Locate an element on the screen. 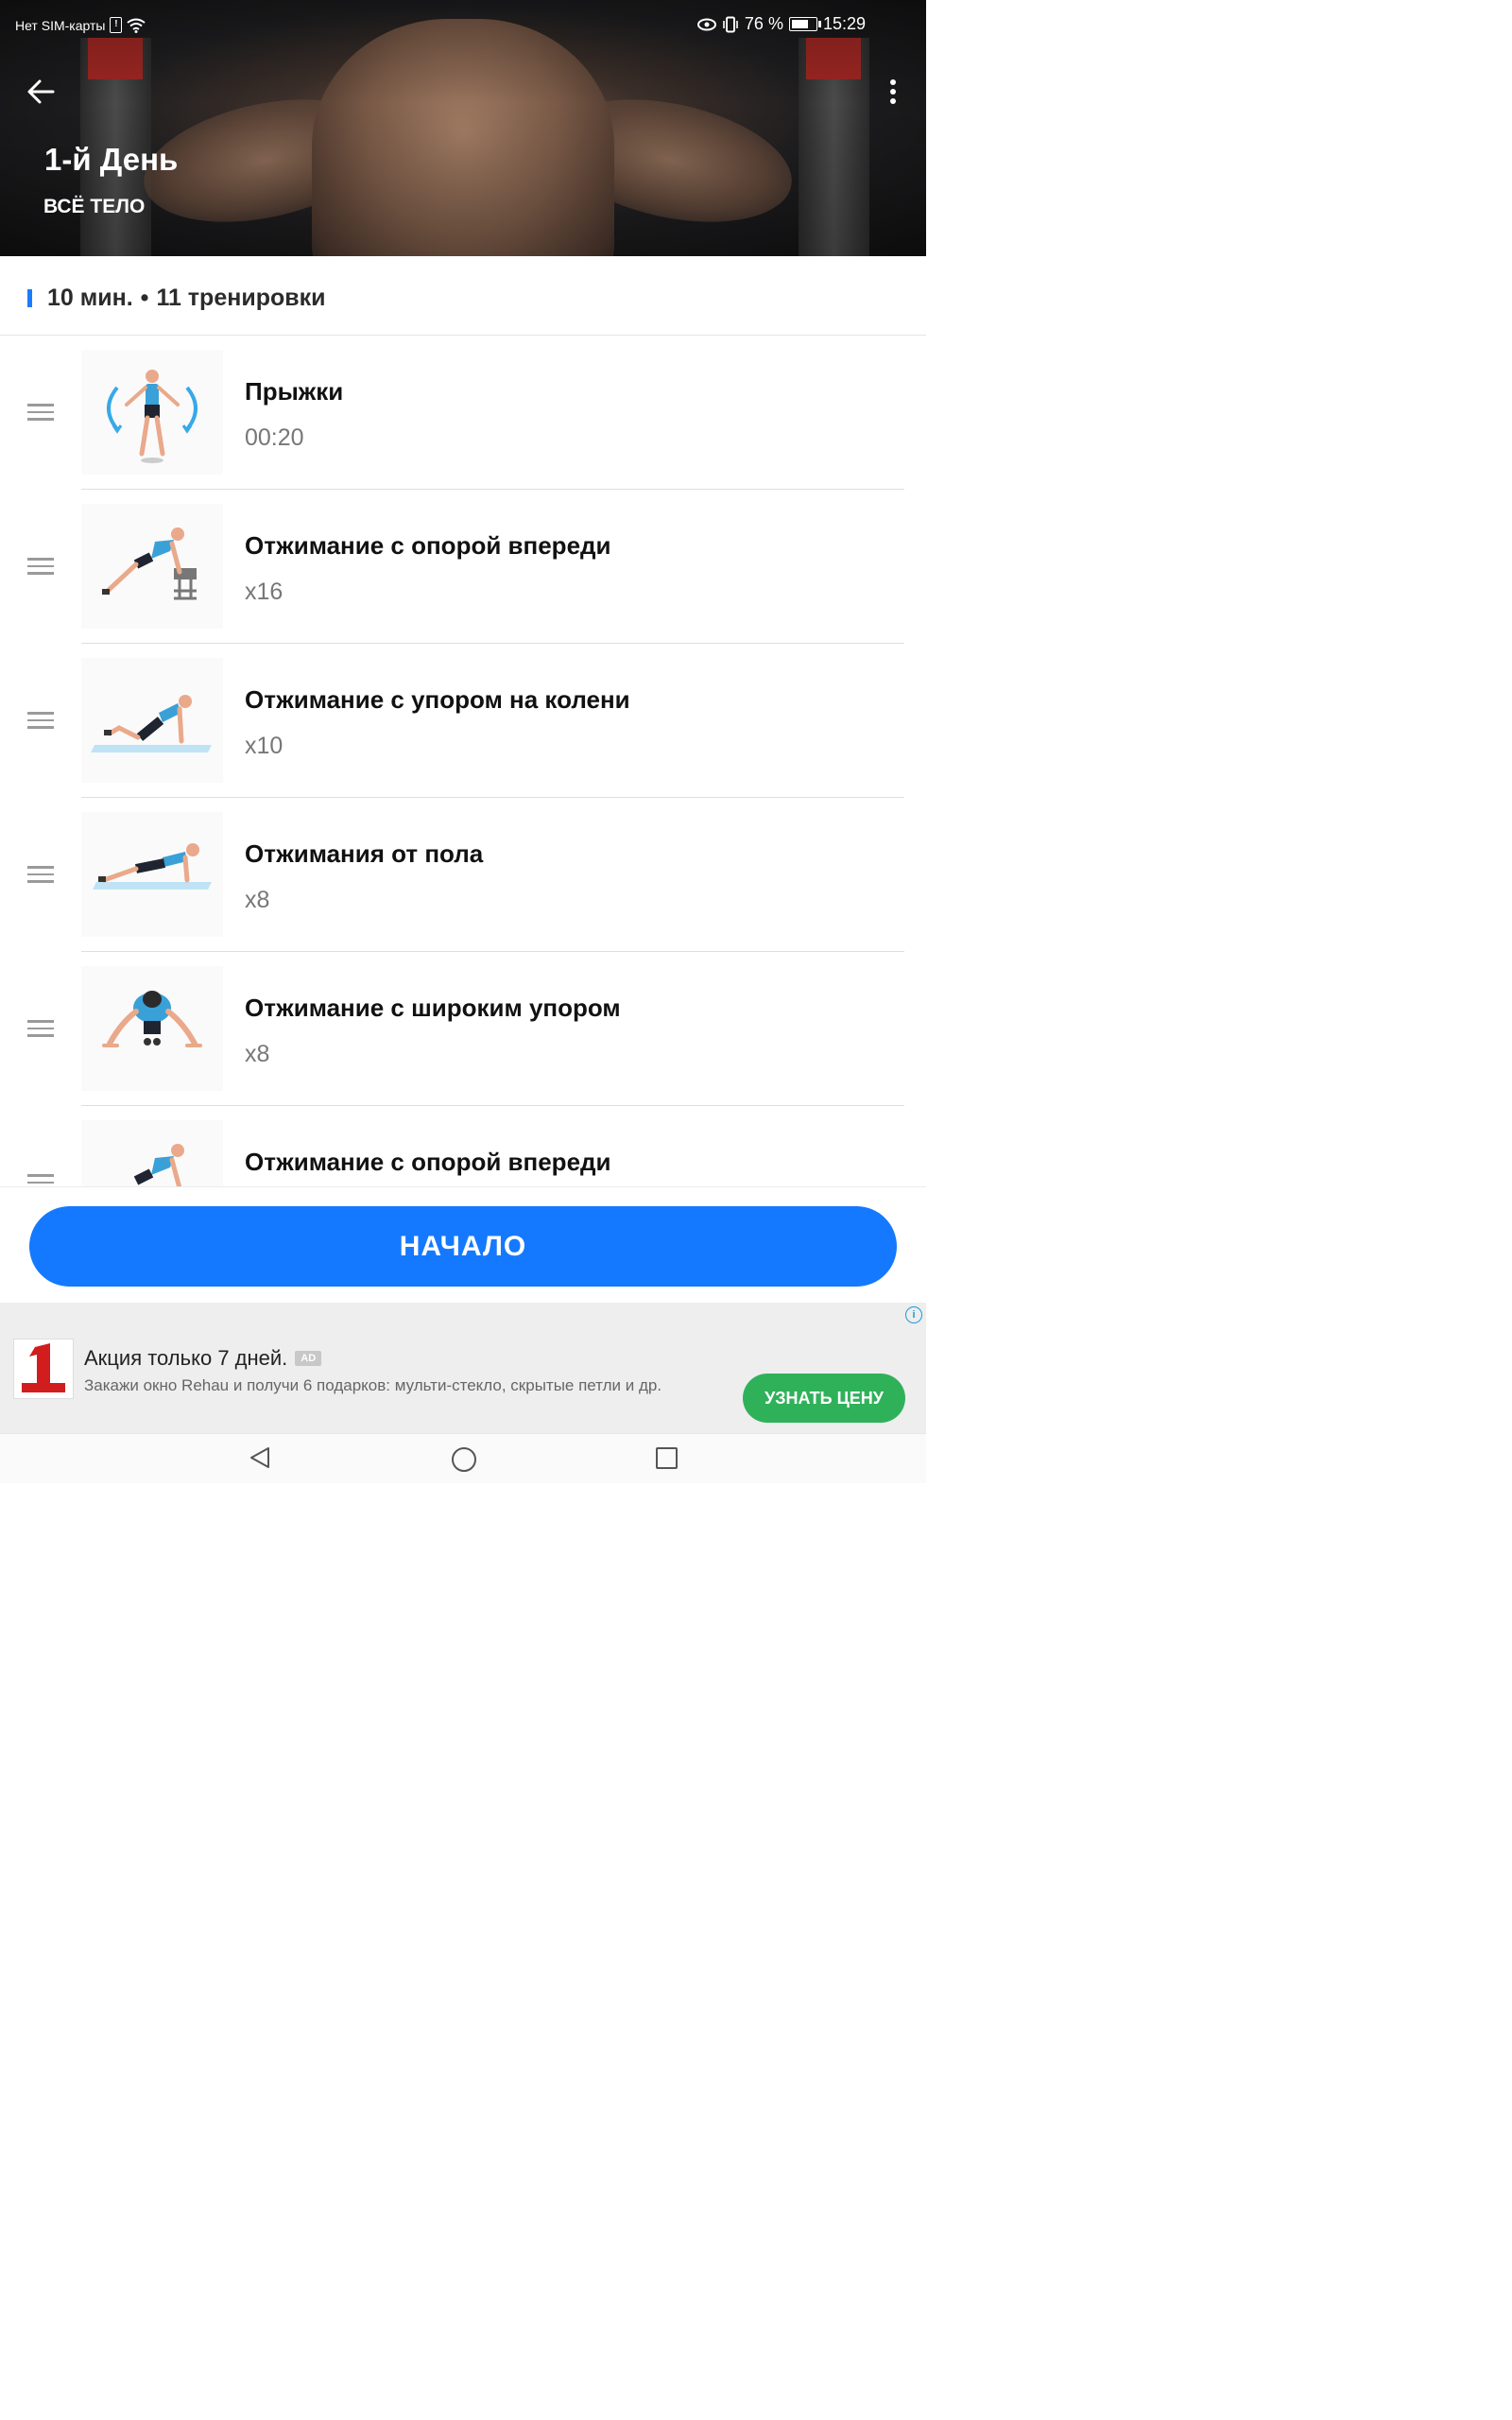 The image size is (1512, 2420). carrier-text: Нет SIM-карты is located at coordinates (60, 25).